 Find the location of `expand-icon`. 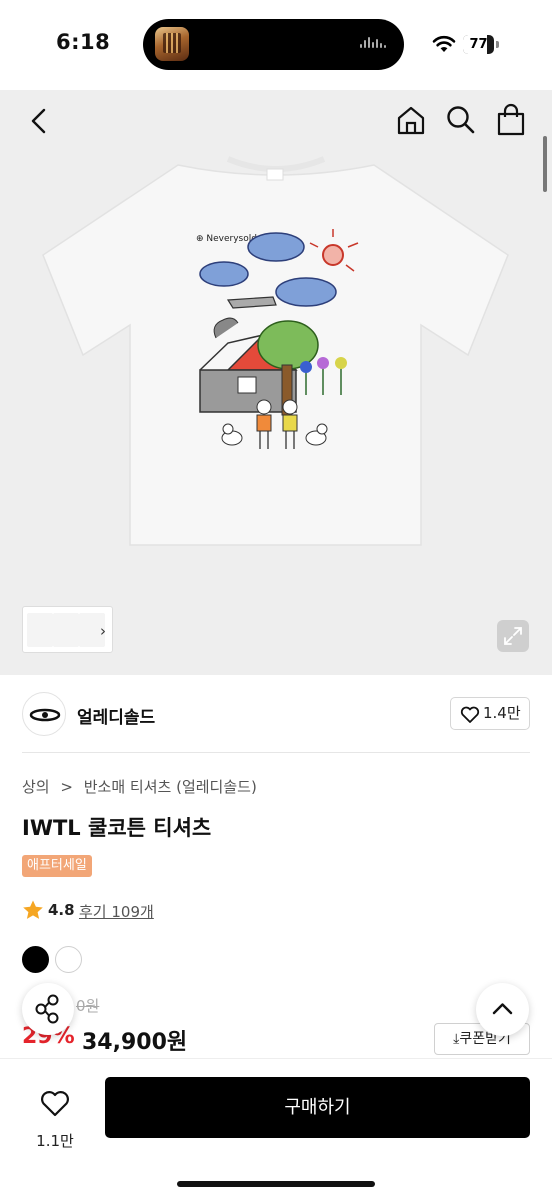

expand-icon is located at coordinates (513, 636).